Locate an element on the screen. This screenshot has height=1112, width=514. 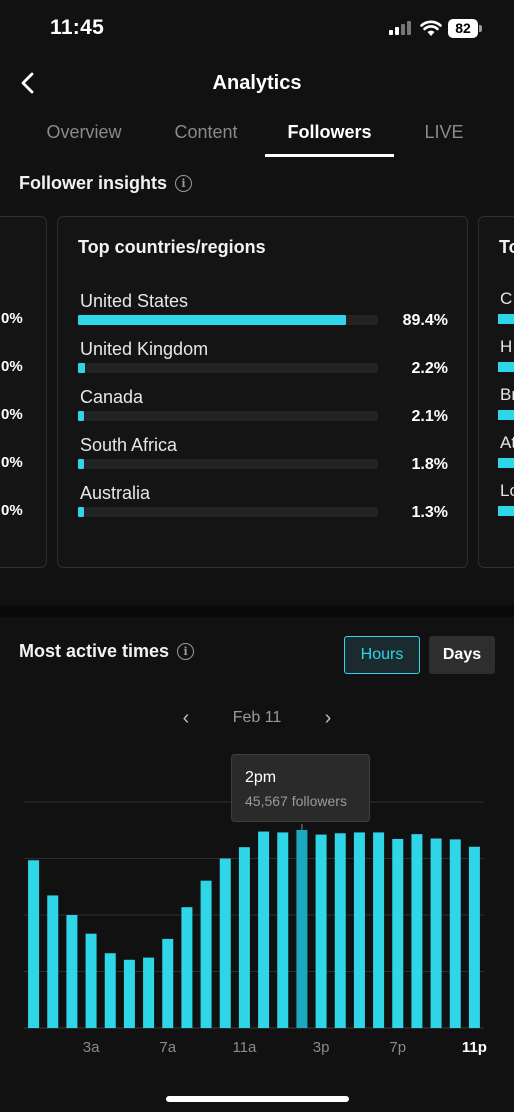
follower-insights-header: Follower insights i is located at coordinates (106, 183).